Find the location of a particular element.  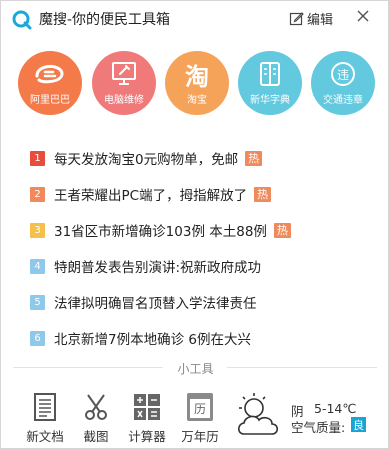

hot-item-text: 31省区市新增确诊103例 本土88例 is located at coordinates (160, 232).